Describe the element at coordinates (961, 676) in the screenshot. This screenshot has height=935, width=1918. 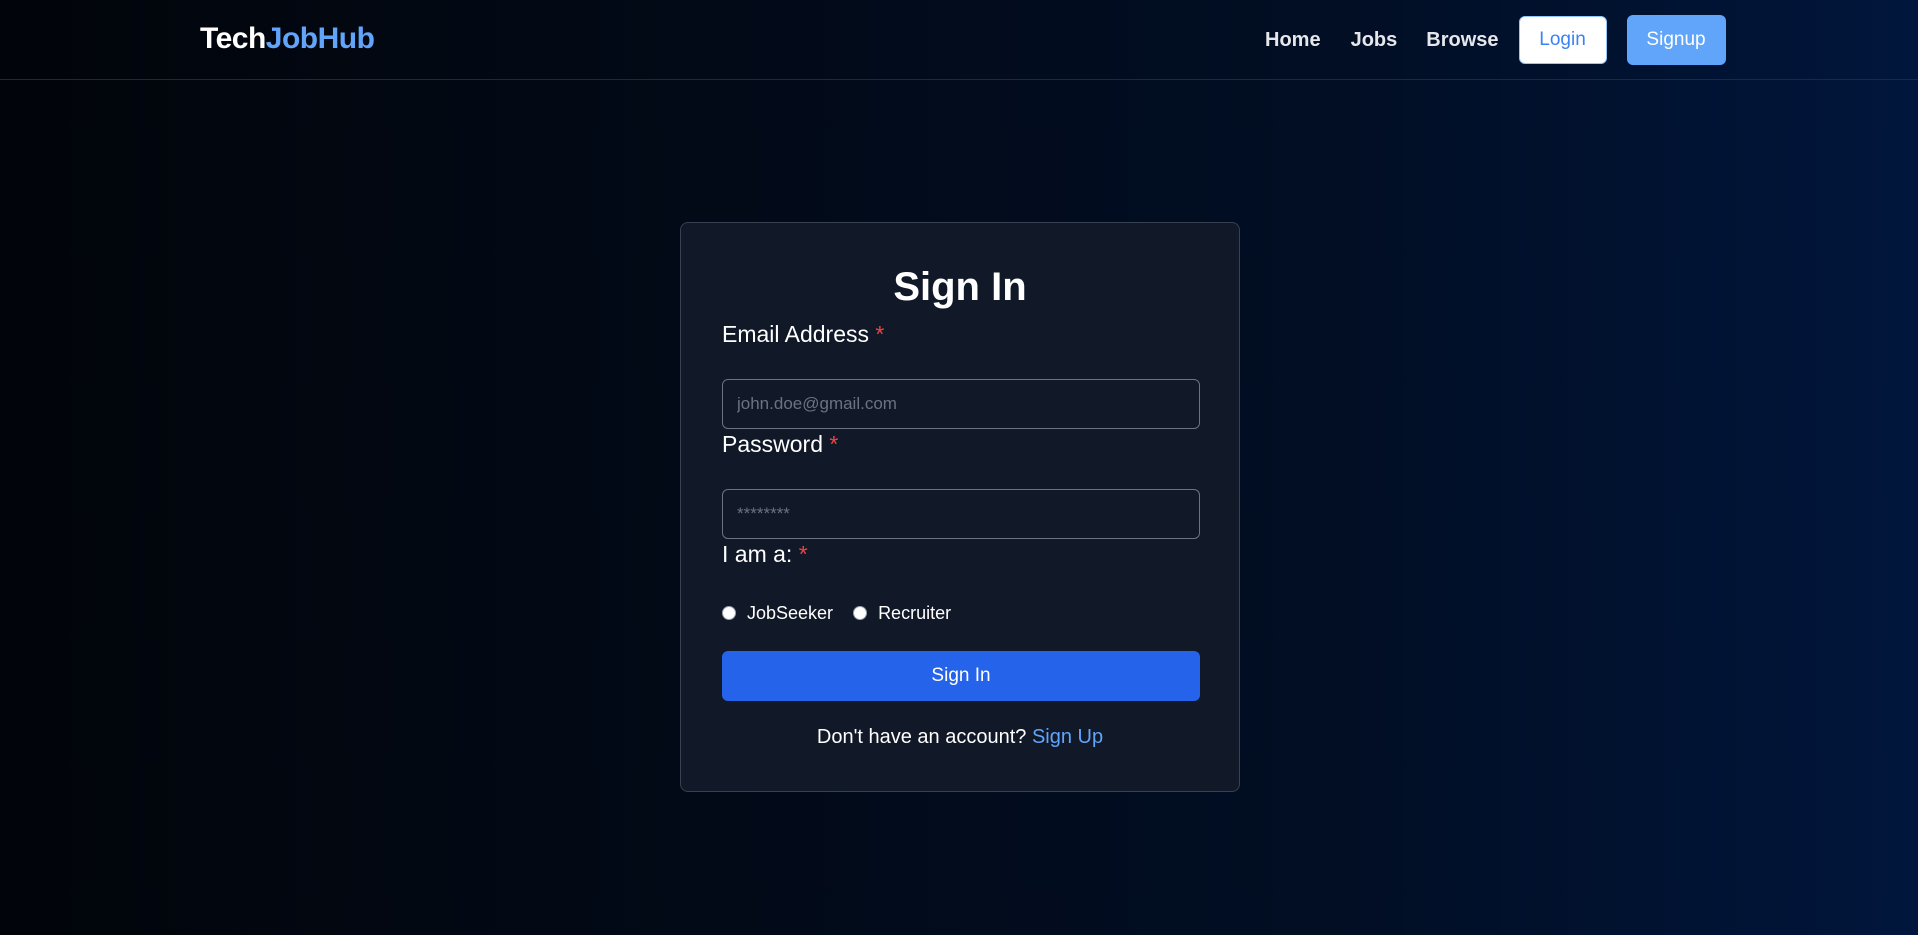
I see `sign-in-button: Sign In` at that location.